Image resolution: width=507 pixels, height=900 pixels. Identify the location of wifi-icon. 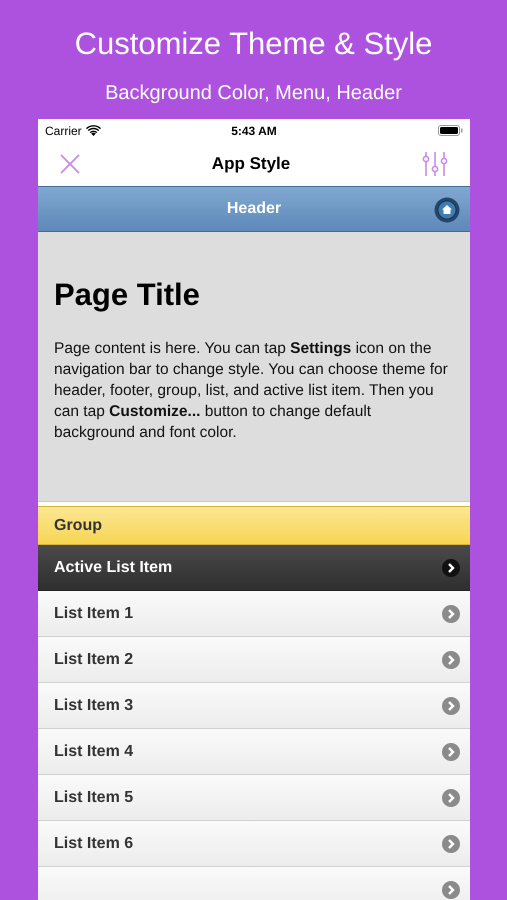
(93, 130).